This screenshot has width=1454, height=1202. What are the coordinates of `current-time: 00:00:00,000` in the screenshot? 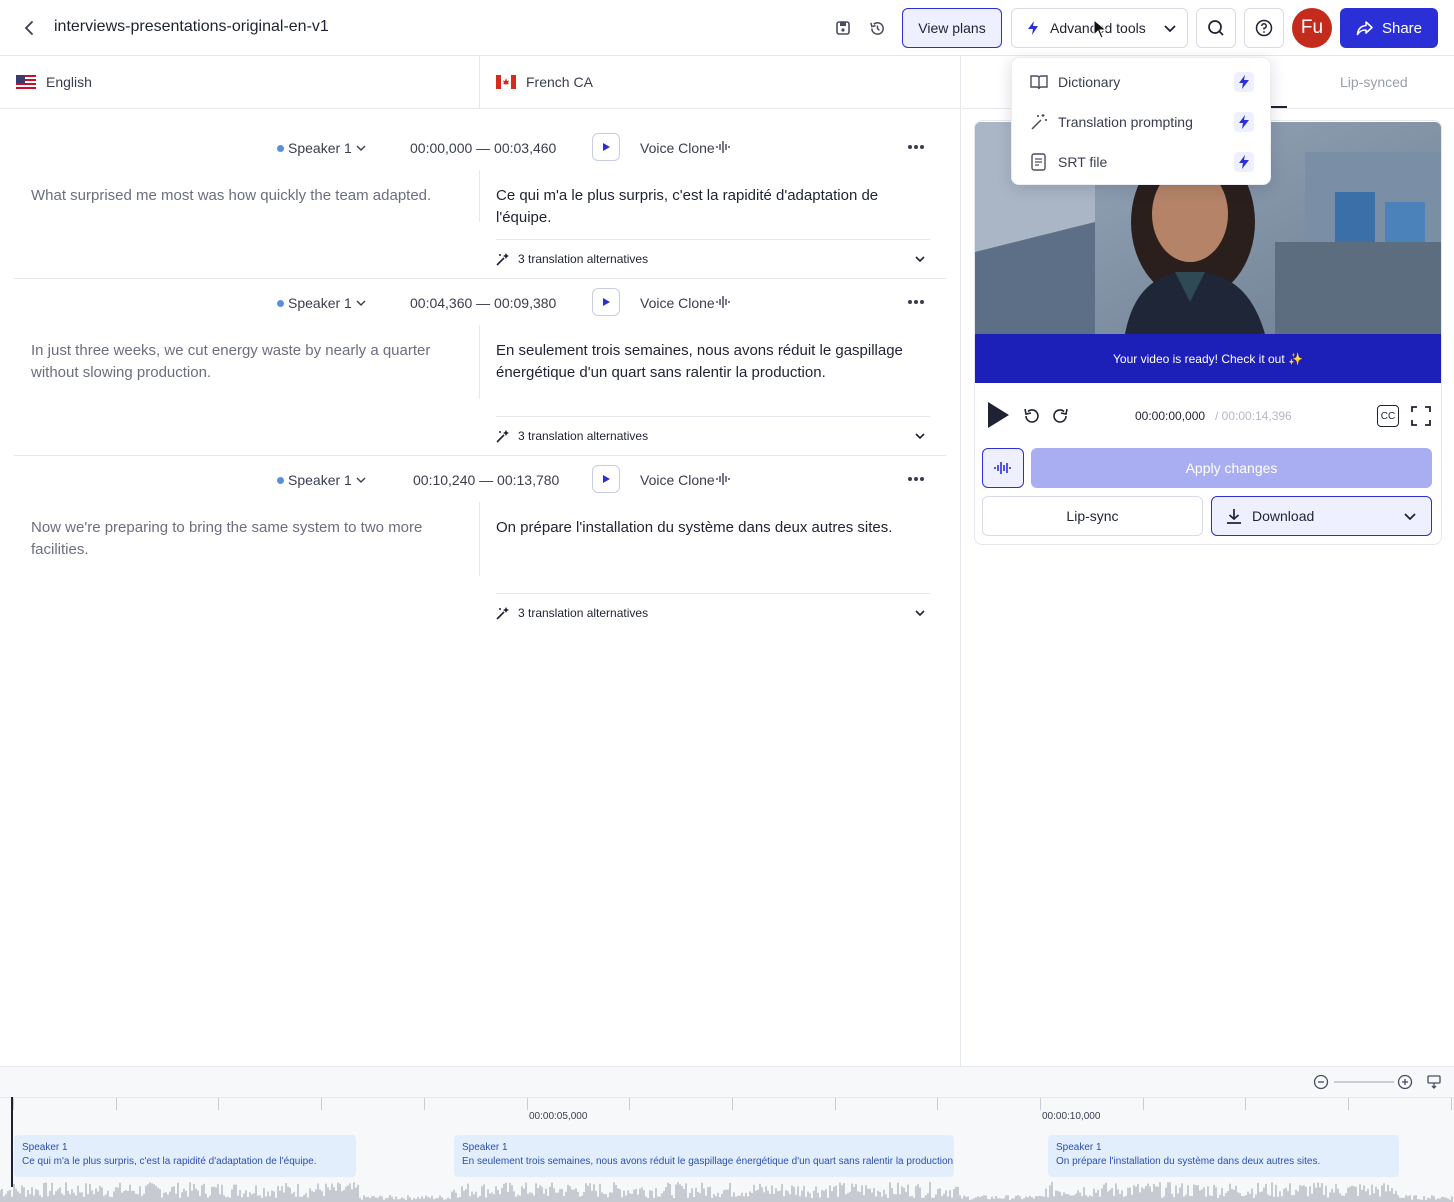 It's located at (1170, 416).